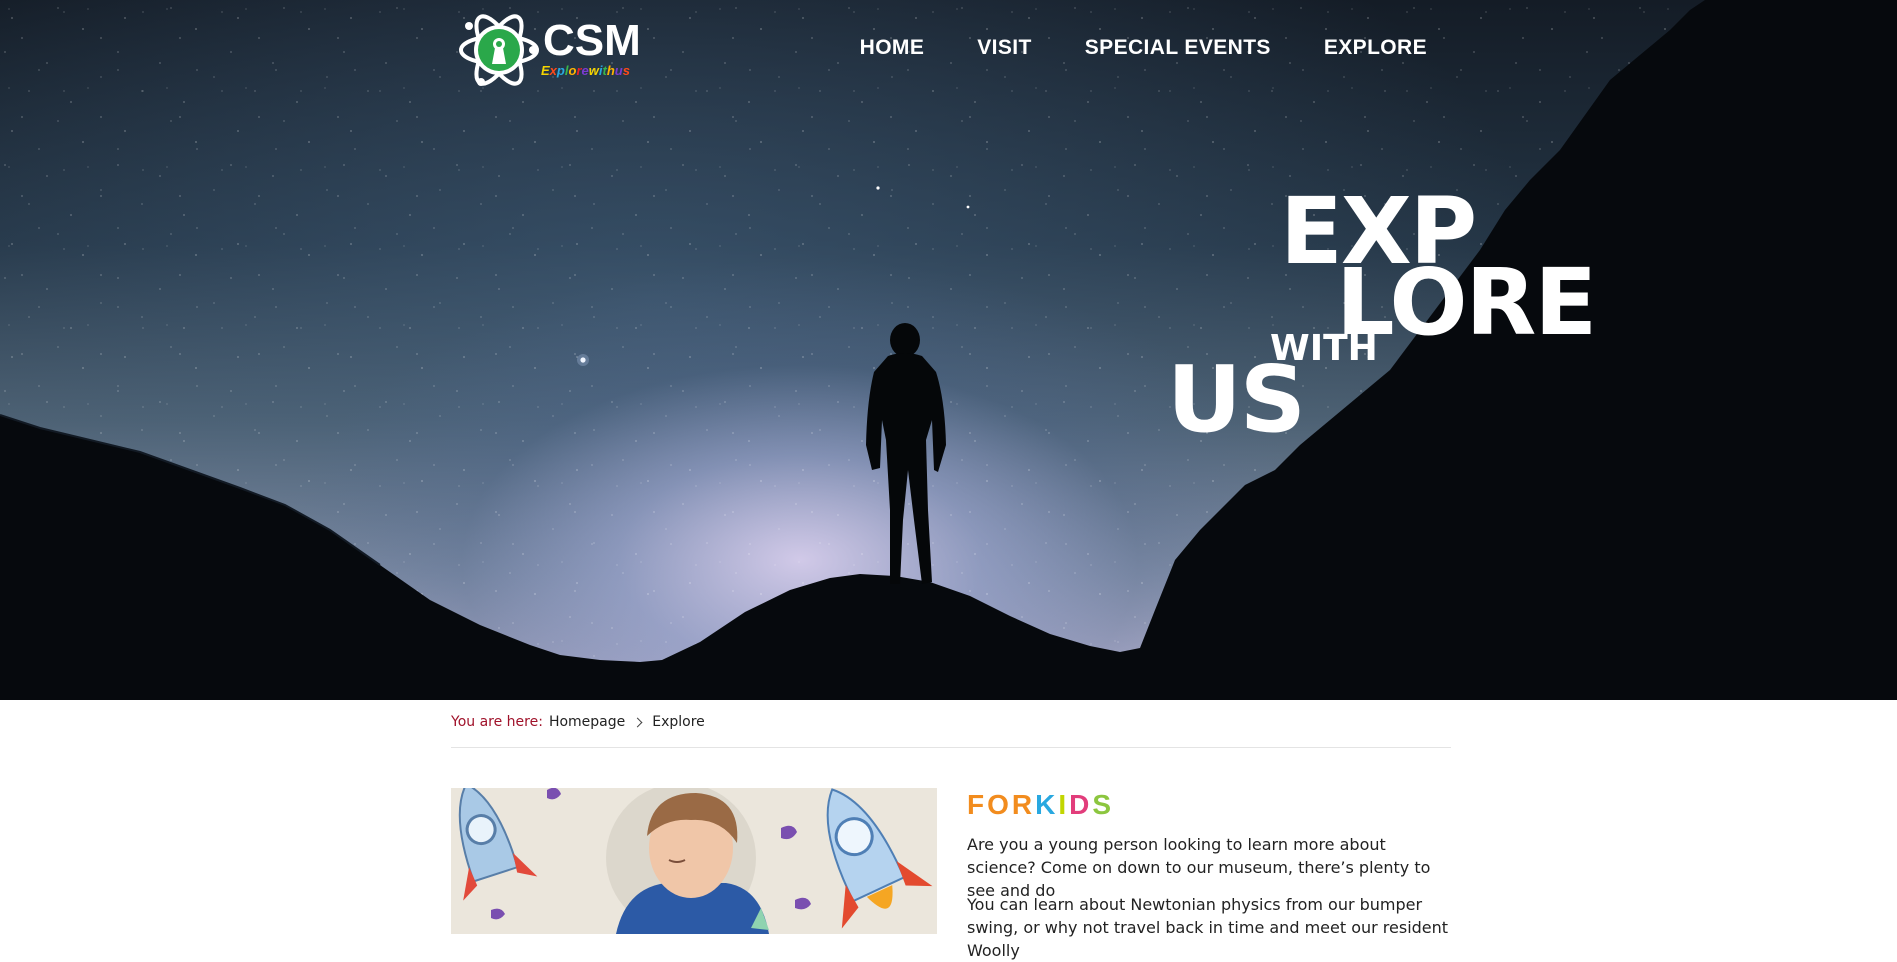 Image resolution: width=1897 pixels, height=962 pixels. I want to click on logo-tagline-letter: h, so click(610, 70).